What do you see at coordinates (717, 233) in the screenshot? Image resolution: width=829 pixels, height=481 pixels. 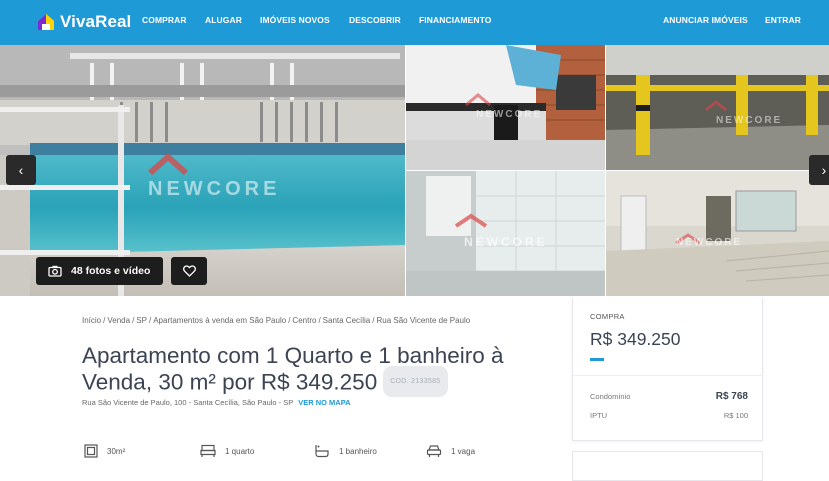 I see `gallery-photo-terrace: NEWCORE` at bounding box center [717, 233].